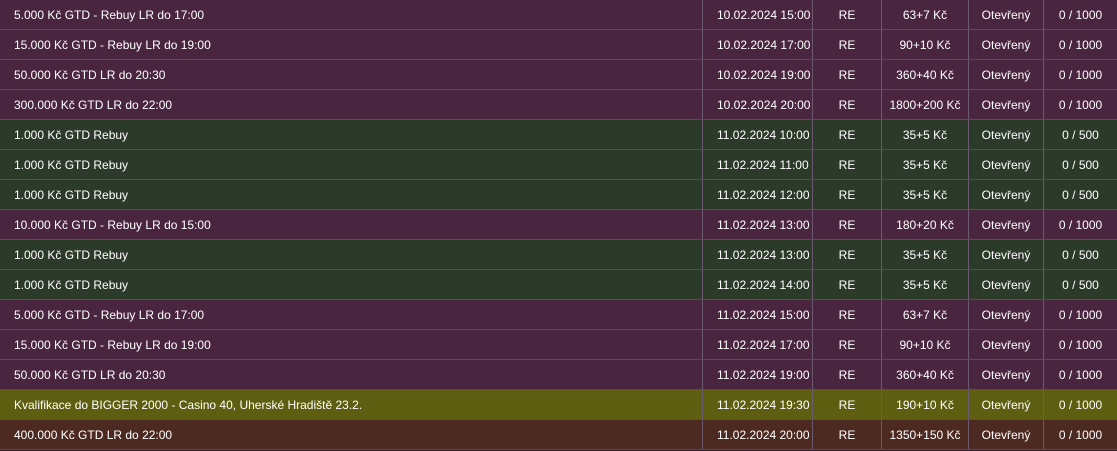 Image resolution: width=1117 pixels, height=451 pixels. What do you see at coordinates (758, 284) in the screenshot?
I see `tournament-datetime: 11.02.2024 14:00` at bounding box center [758, 284].